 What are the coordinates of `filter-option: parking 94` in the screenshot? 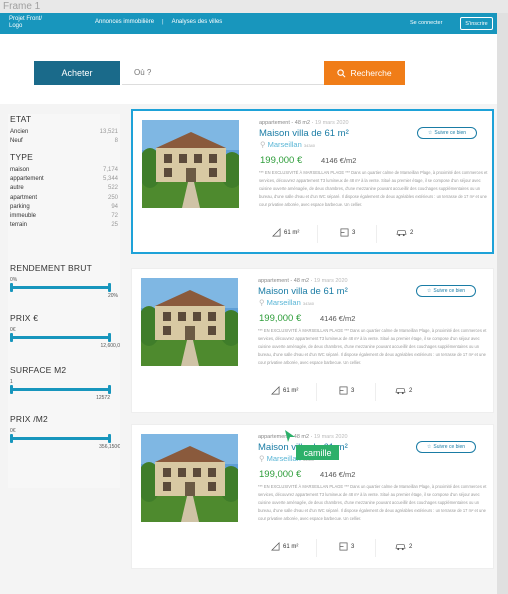 It's located at (64, 207).